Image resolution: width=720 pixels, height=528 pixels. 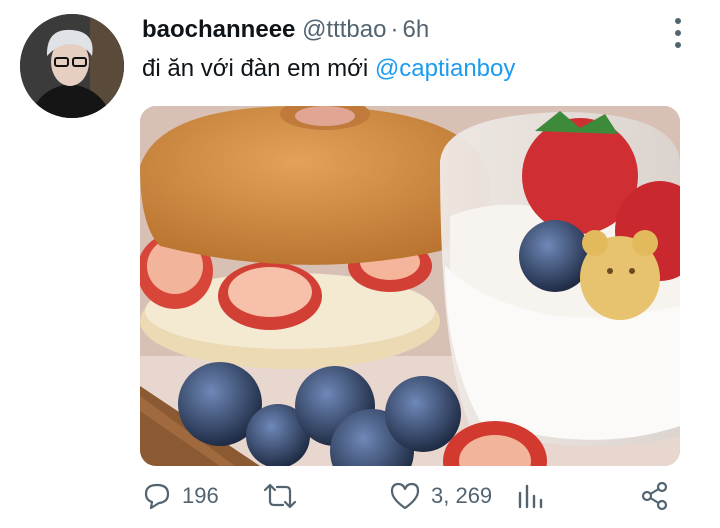 What do you see at coordinates (344, 29) in the screenshot?
I see `user-handle: @tttbao` at bounding box center [344, 29].